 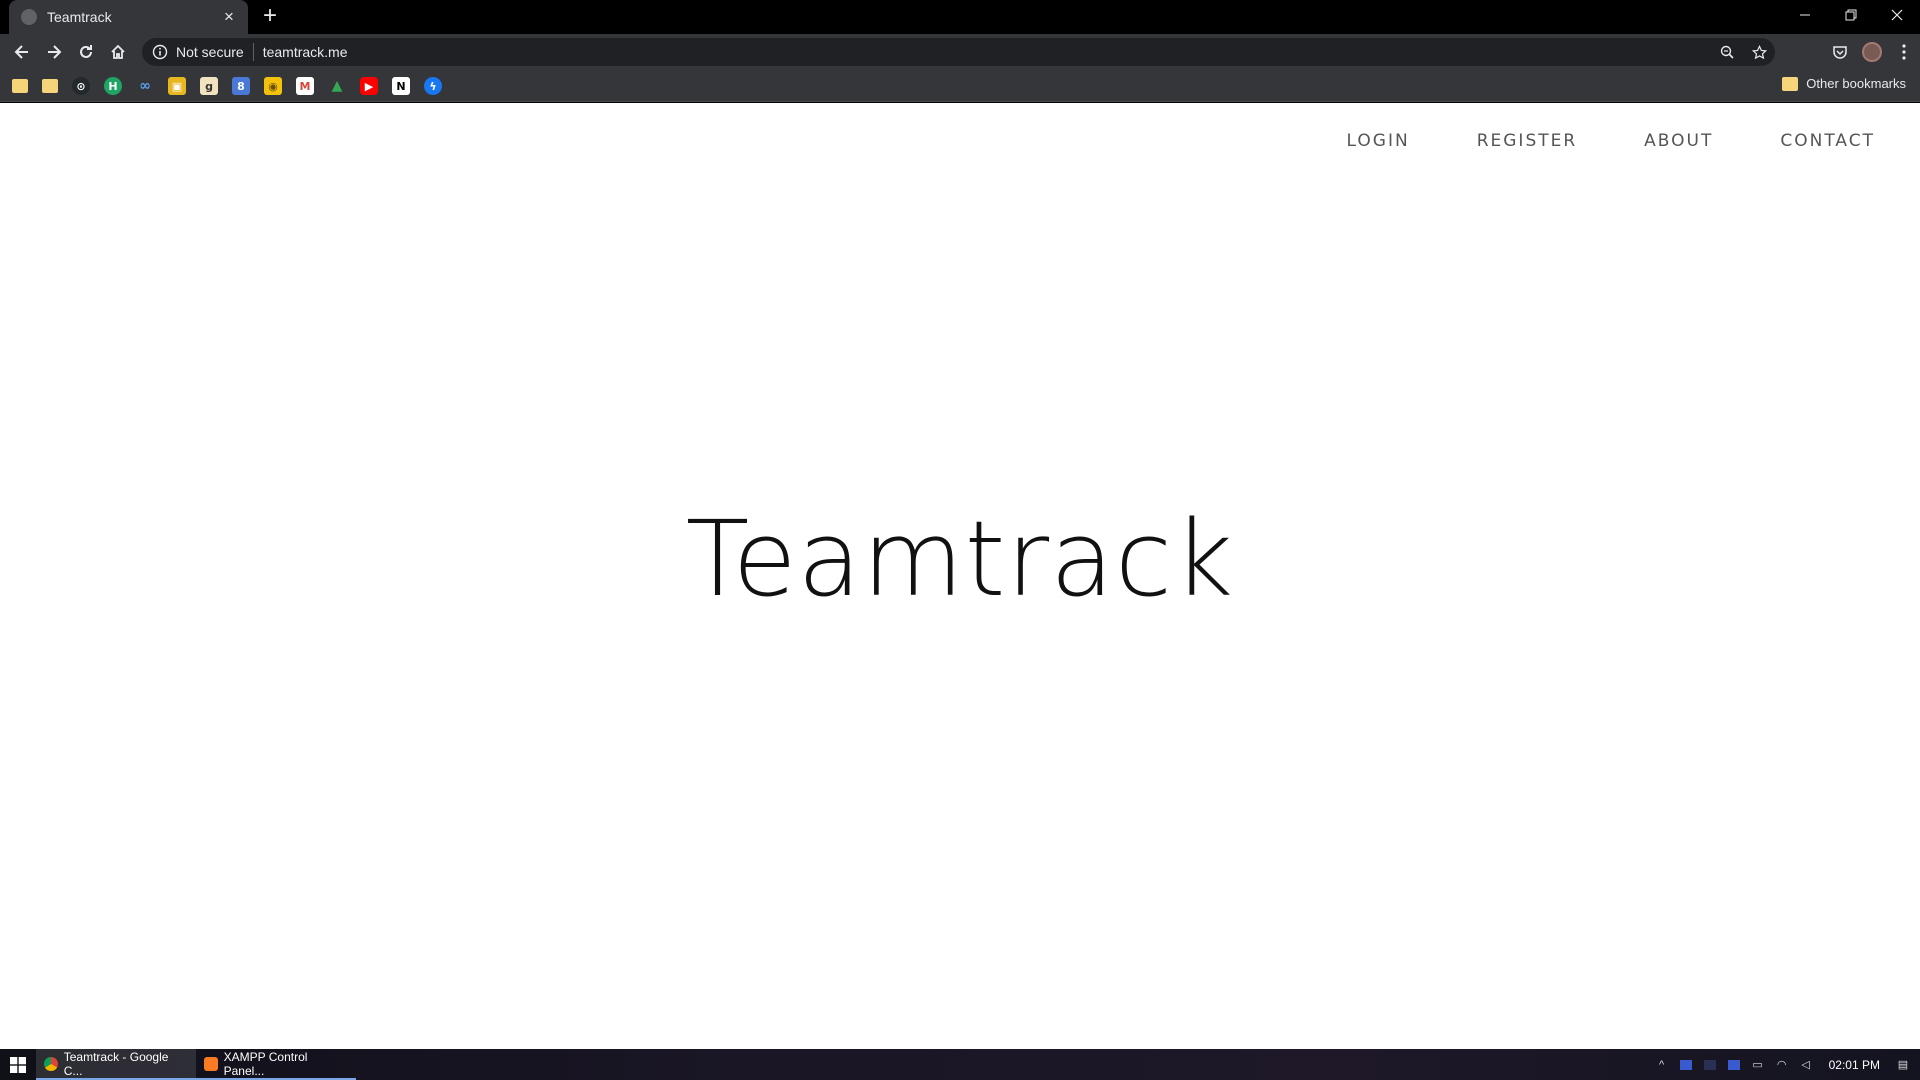 I want to click on calendar-8-icon: 8, so click(x=241, y=86).